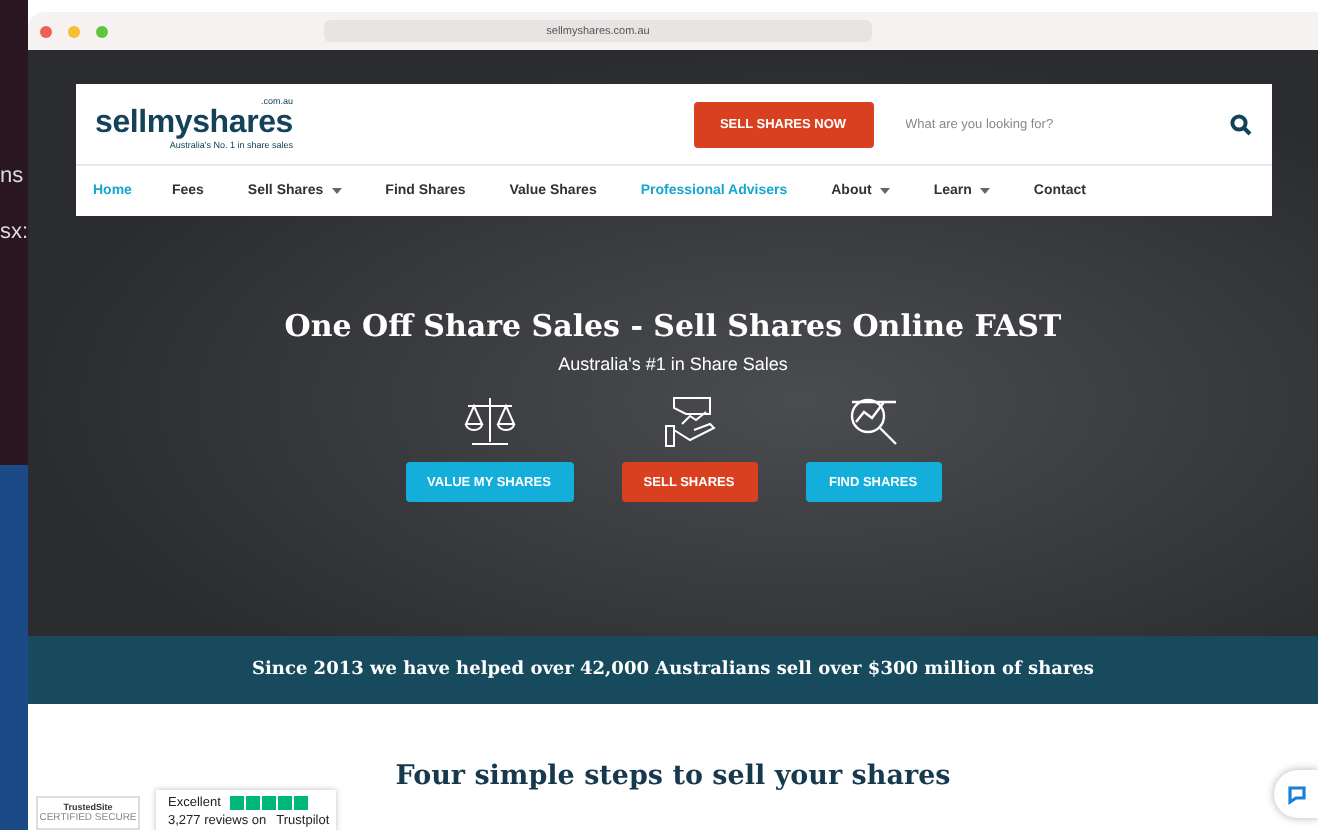 The image size is (1318, 830). What do you see at coordinates (489, 422) in the screenshot?
I see `scales-icon` at bounding box center [489, 422].